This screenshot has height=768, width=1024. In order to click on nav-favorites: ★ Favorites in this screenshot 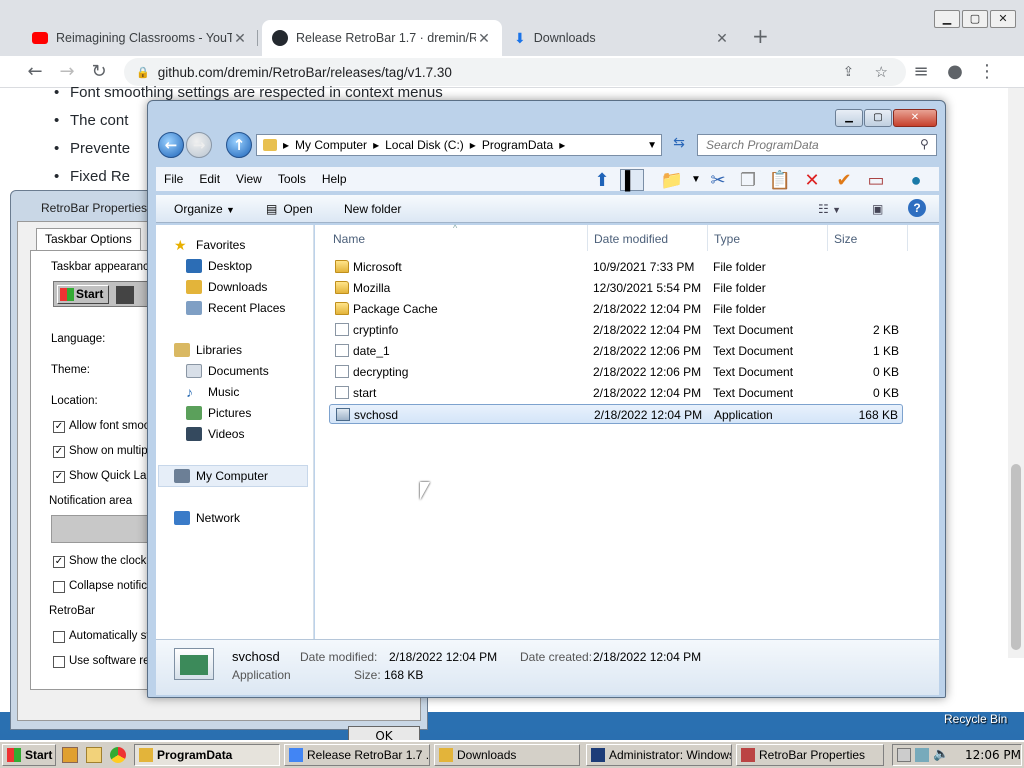, I will do `click(209, 245)`.